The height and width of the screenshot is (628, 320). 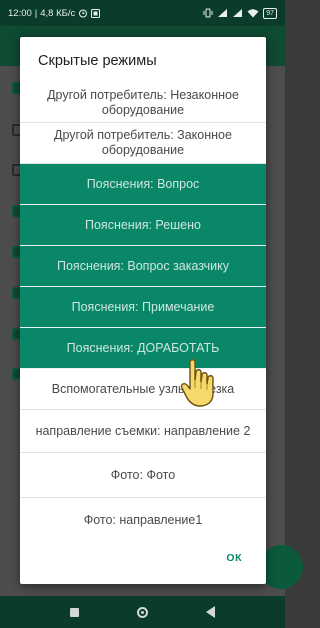 What do you see at coordinates (97, 61) in the screenshot?
I see `dialog-title: Скрытые режимы` at bounding box center [97, 61].